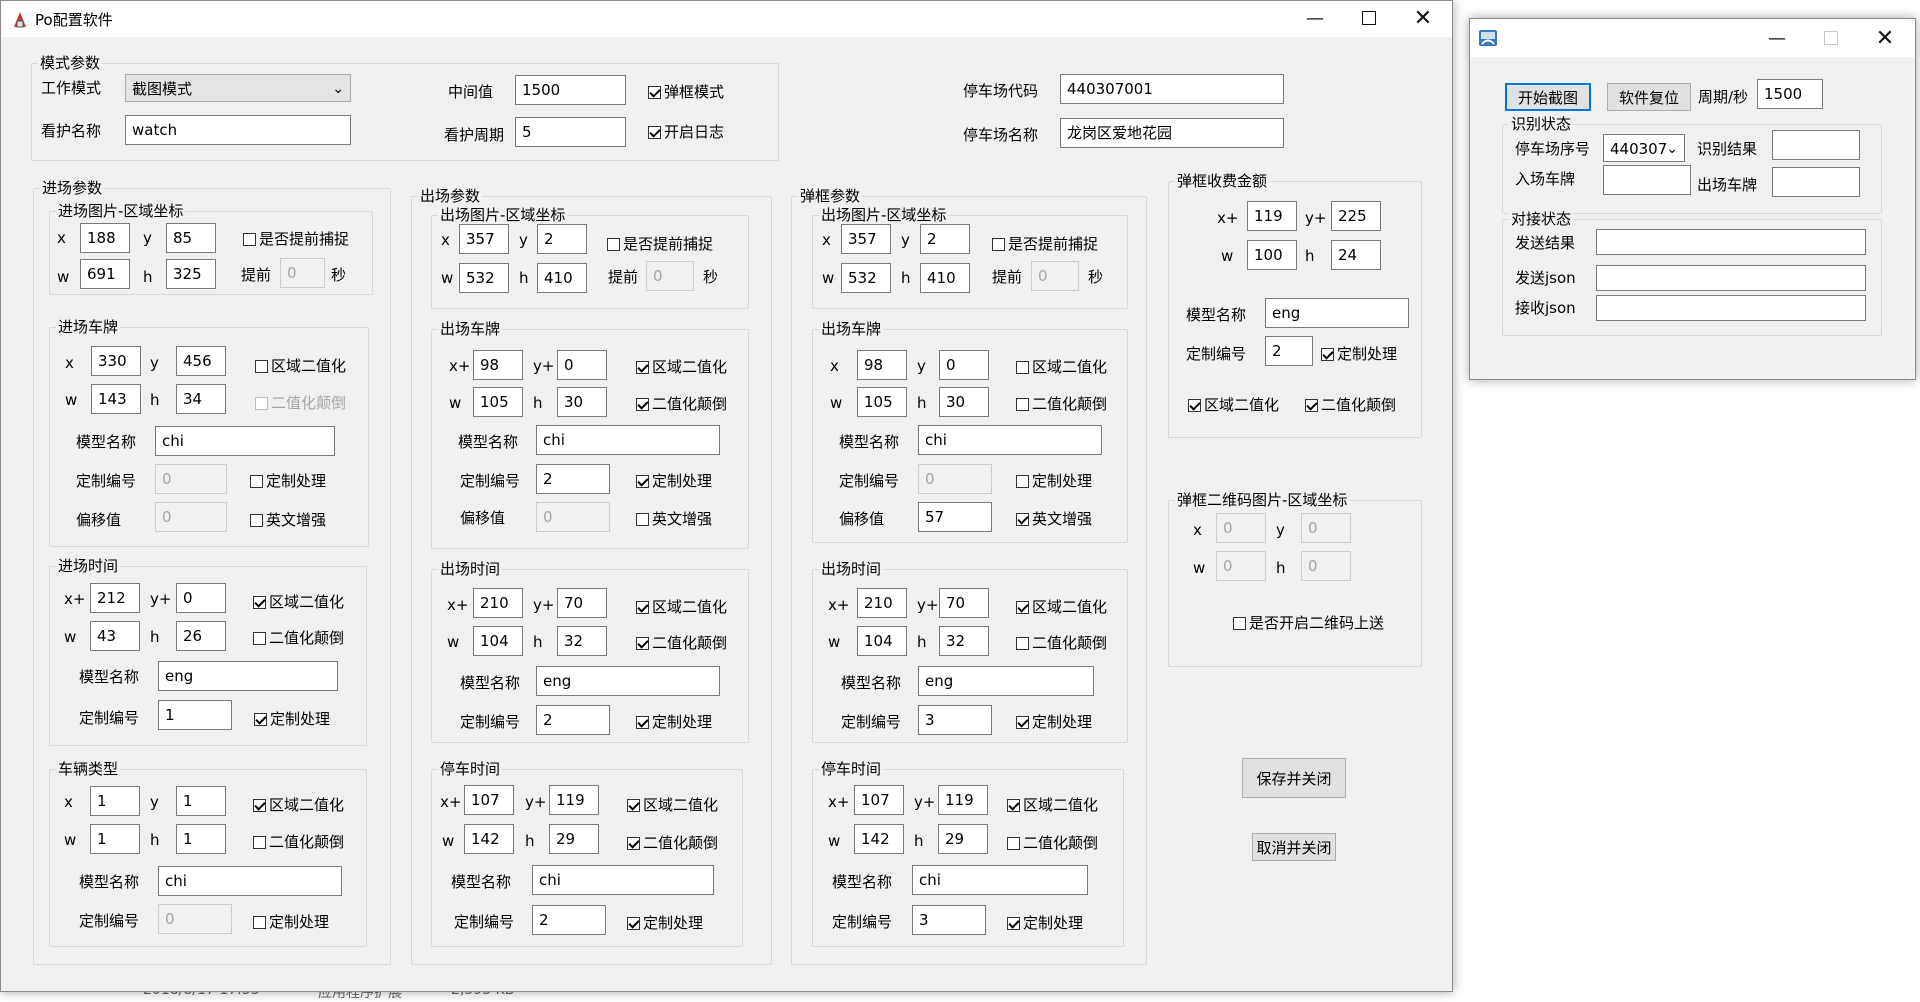 This screenshot has width=1920, height=1002. Describe the element at coordinates (116, 399) in the screenshot. I see `entry-plate-w-input: 143` at that location.